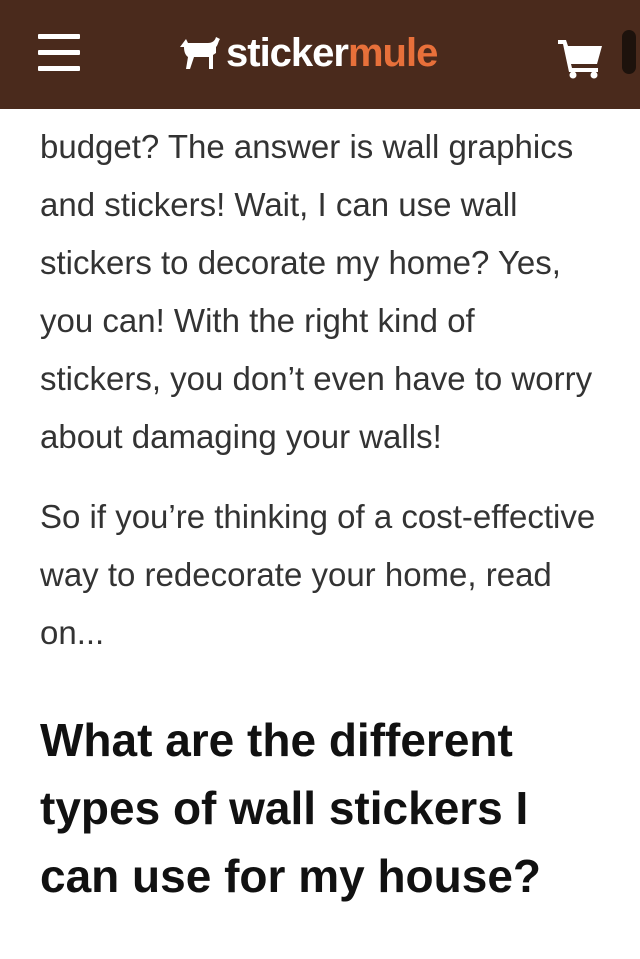  I want to click on logo-wordmark: stickermule, so click(332, 53).